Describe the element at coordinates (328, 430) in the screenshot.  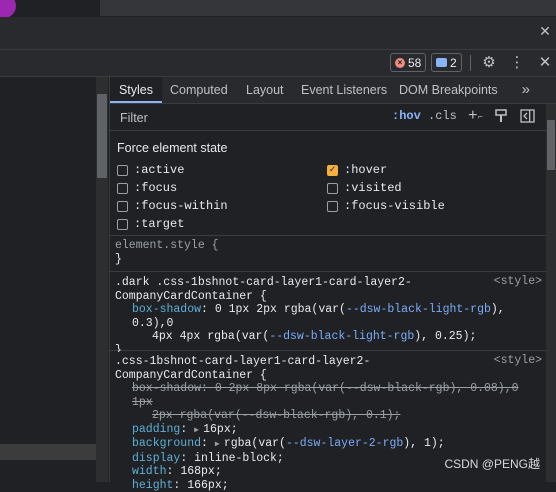
I see `css-declaration: padding: ▶16px;` at that location.